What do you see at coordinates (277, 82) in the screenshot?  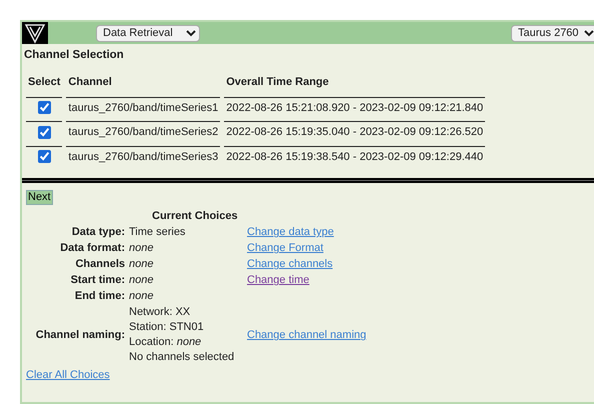 I see `column-header: Overall Time Range` at bounding box center [277, 82].